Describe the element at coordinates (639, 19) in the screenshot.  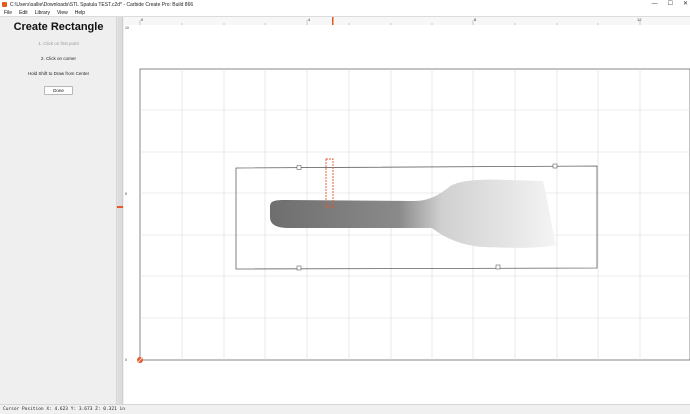
I see `ruler-label-12: 12` at that location.